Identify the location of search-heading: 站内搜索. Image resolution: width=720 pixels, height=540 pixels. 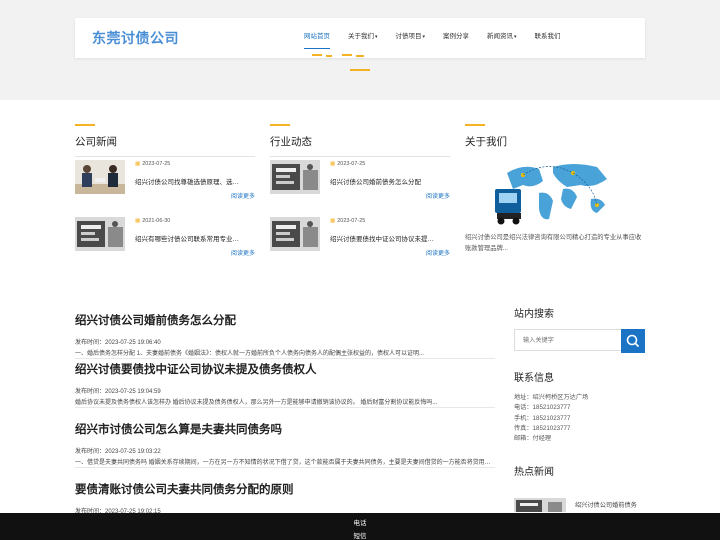
(534, 314).